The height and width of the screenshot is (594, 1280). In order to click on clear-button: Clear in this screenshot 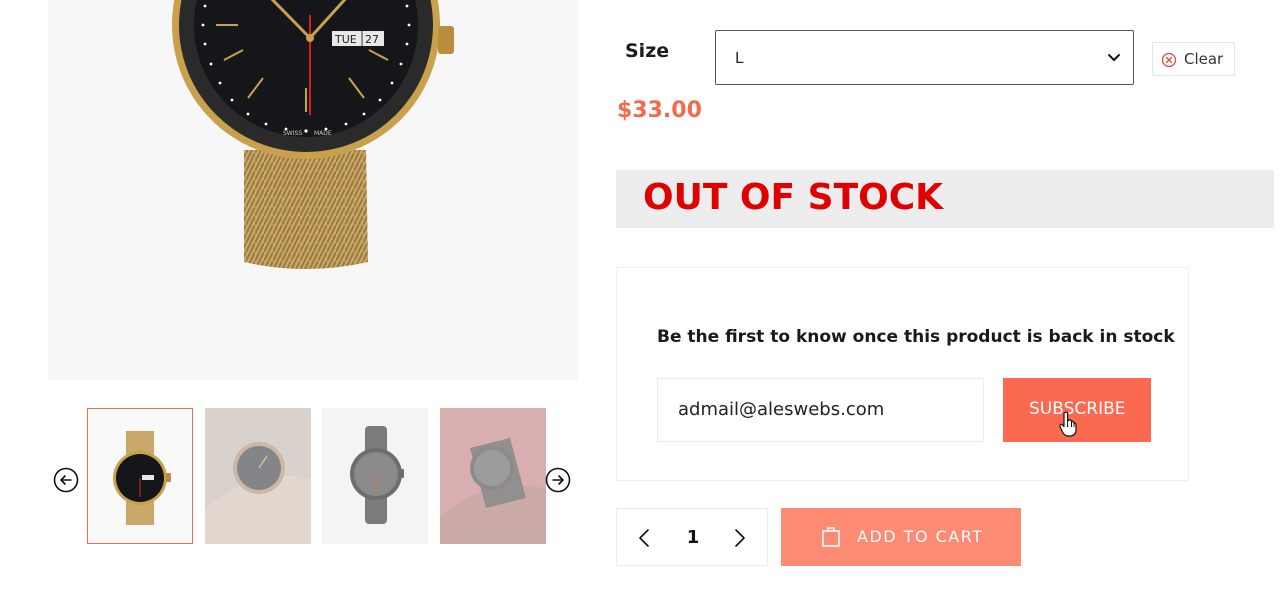, I will do `click(1193, 59)`.